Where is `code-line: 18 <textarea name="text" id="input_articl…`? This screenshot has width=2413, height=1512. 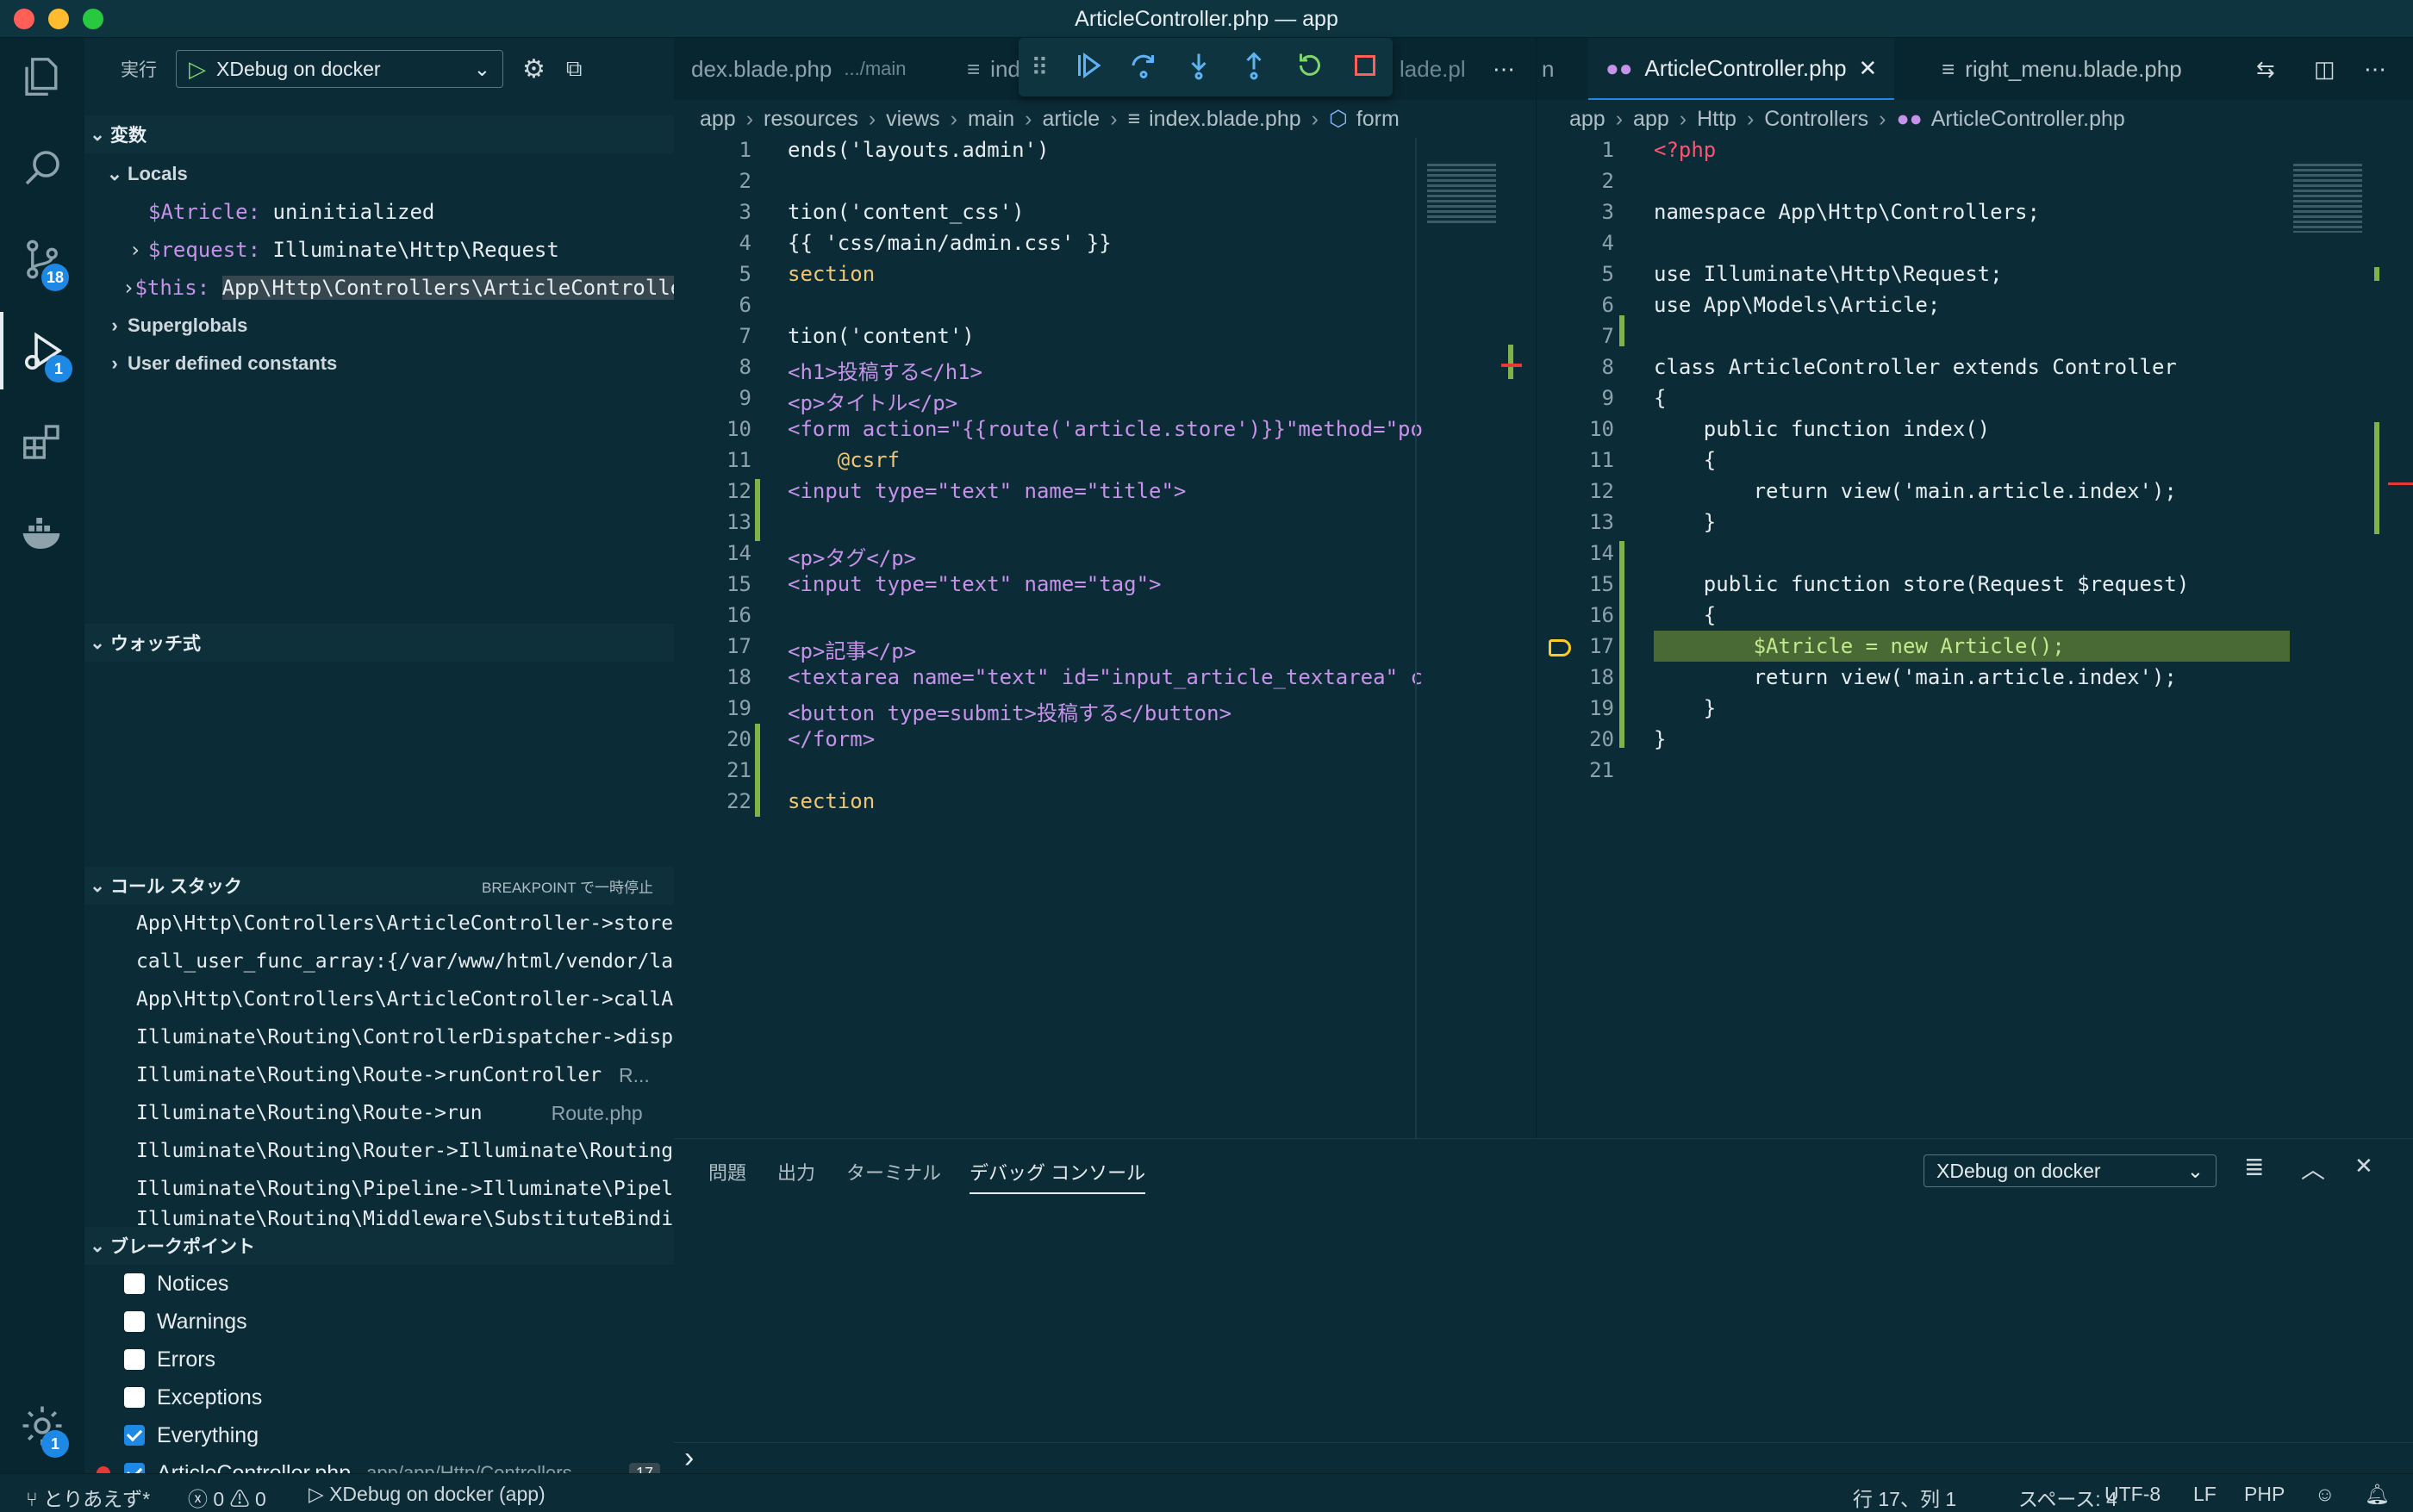
code-line: 18 <textarea name="text" id="input_articl… is located at coordinates (1105, 680).